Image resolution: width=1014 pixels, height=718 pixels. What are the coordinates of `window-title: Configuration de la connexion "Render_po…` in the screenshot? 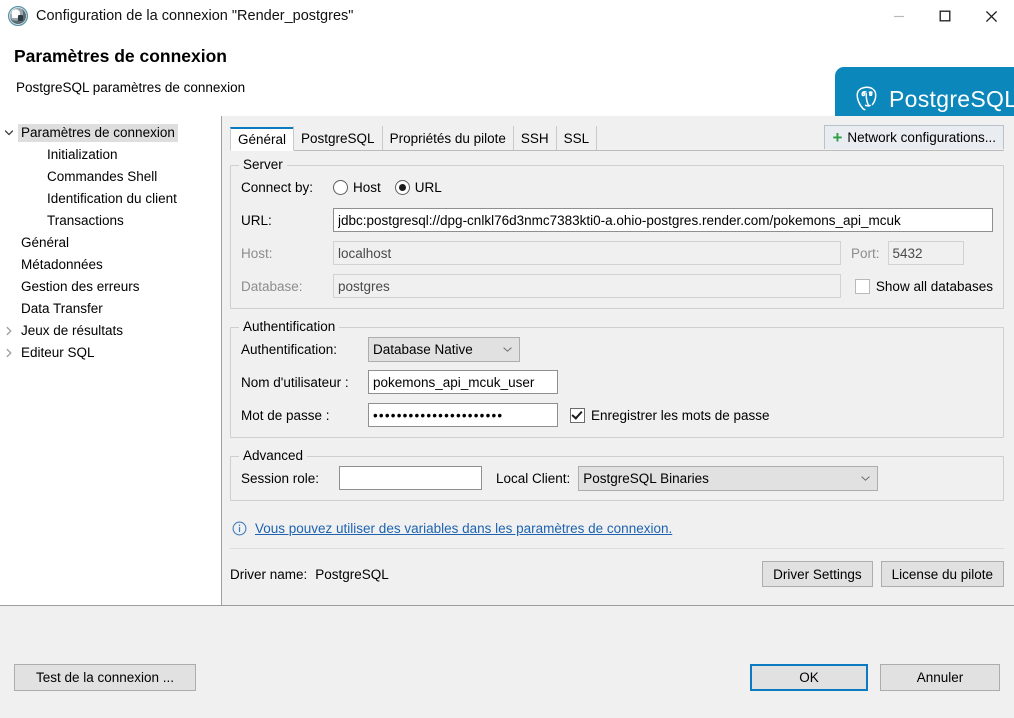 It's located at (195, 16).